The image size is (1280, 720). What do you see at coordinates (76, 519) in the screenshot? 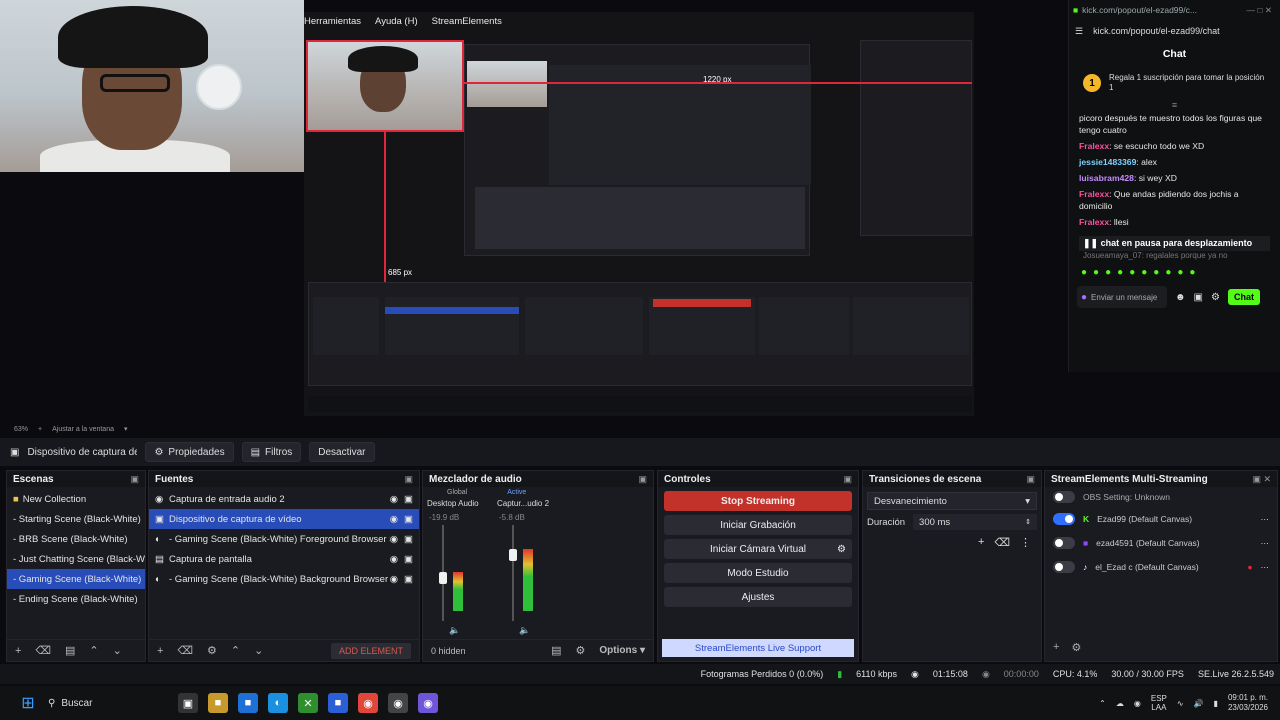
I see `scene-item: - Starting Scene (Black-White)` at bounding box center [76, 519].